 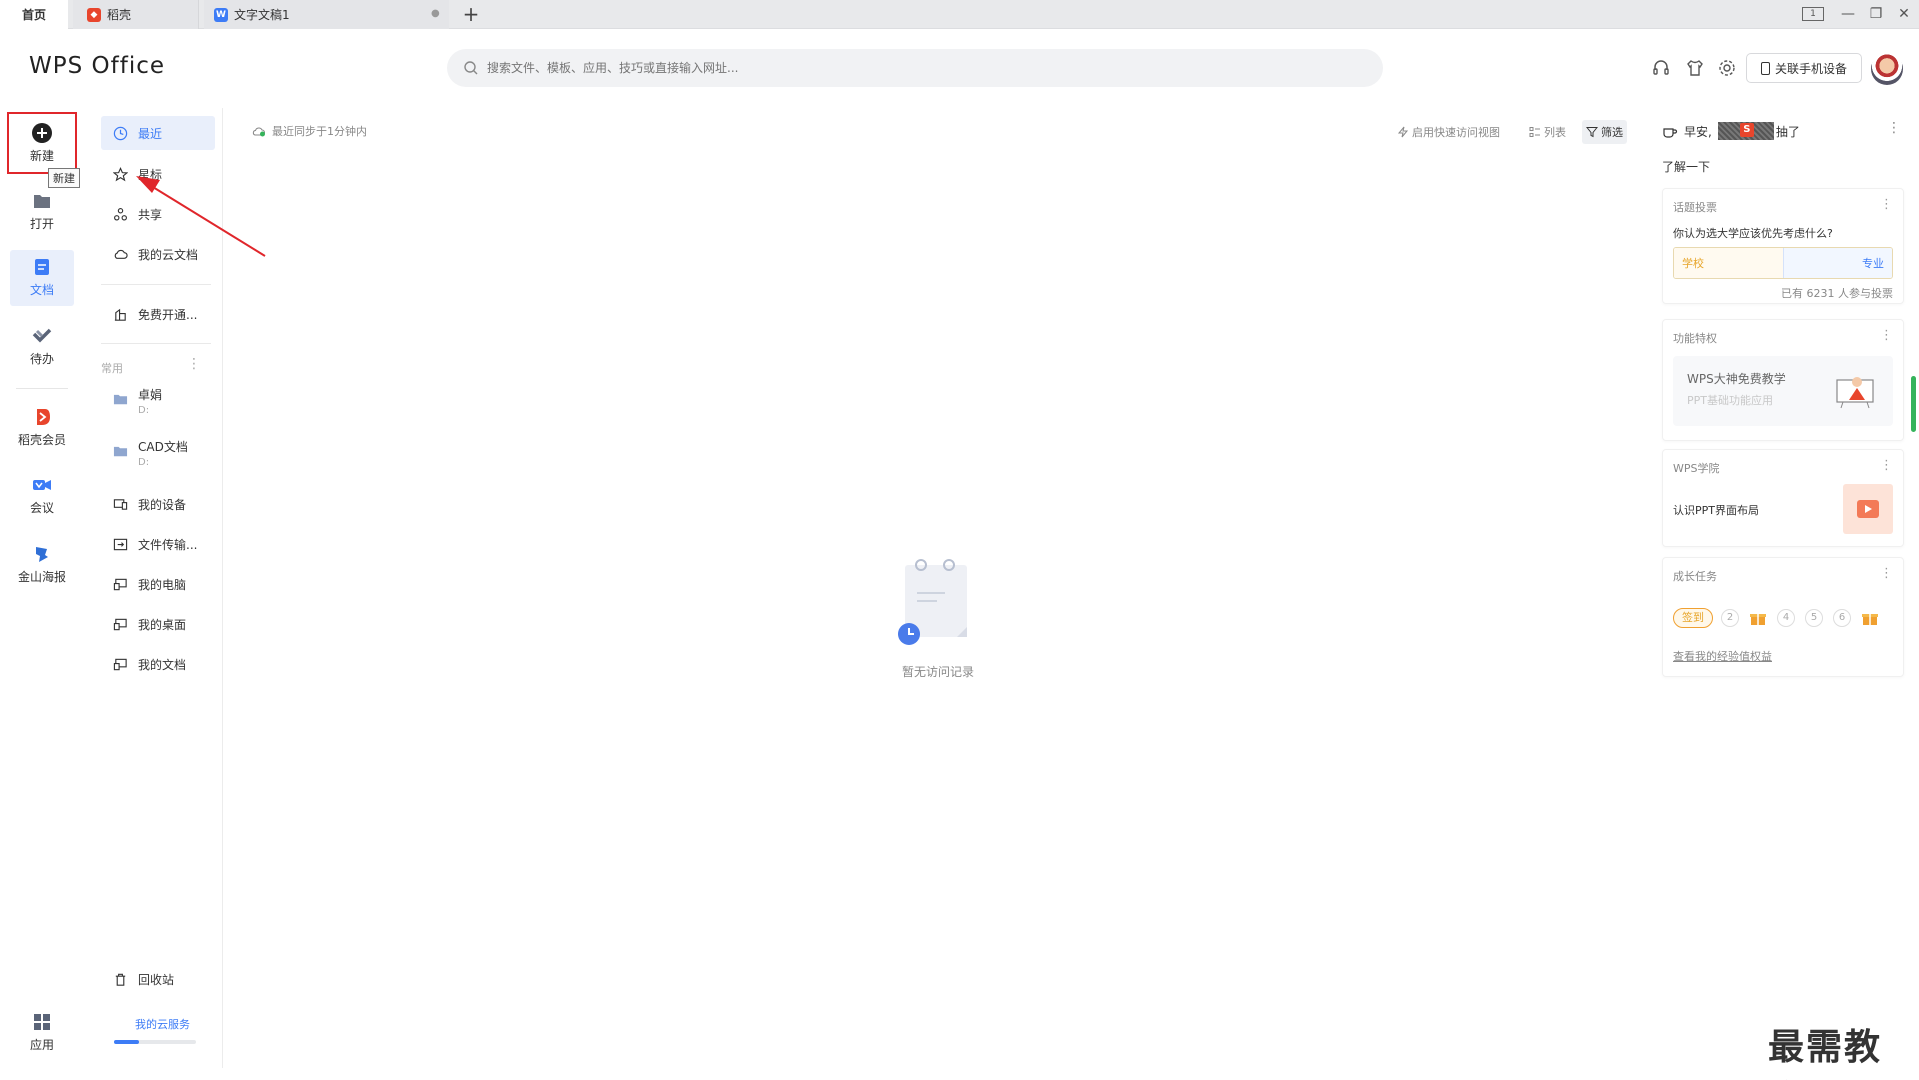 I want to click on computer-icon, so click(x=120, y=584).